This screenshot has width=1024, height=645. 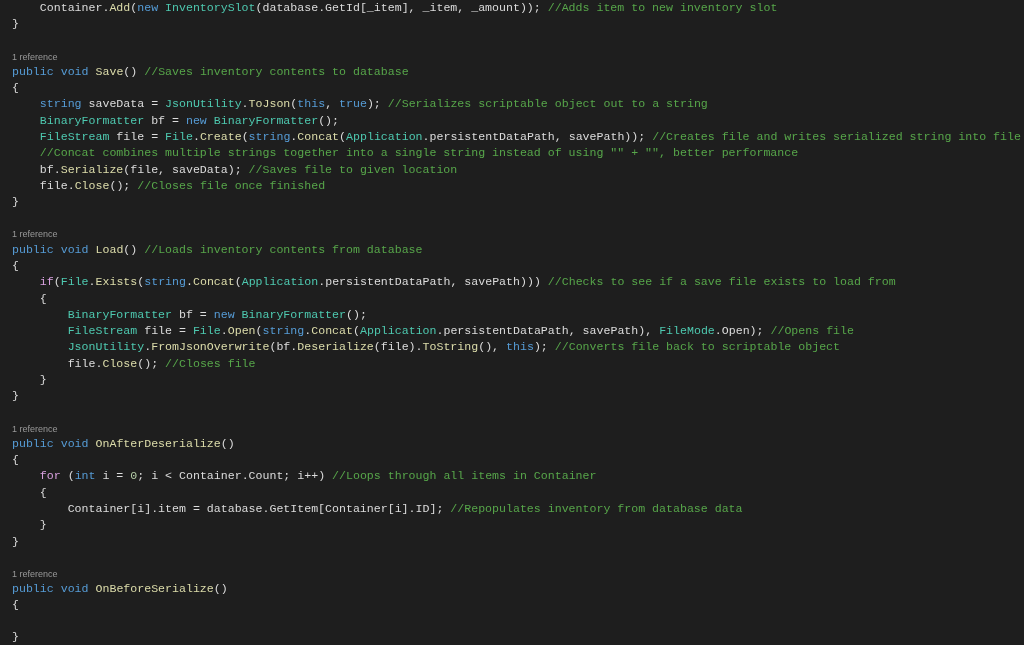 What do you see at coordinates (210, 71) in the screenshot?
I see `code-line: public void Save() //Saves inventory contents to database` at bounding box center [210, 71].